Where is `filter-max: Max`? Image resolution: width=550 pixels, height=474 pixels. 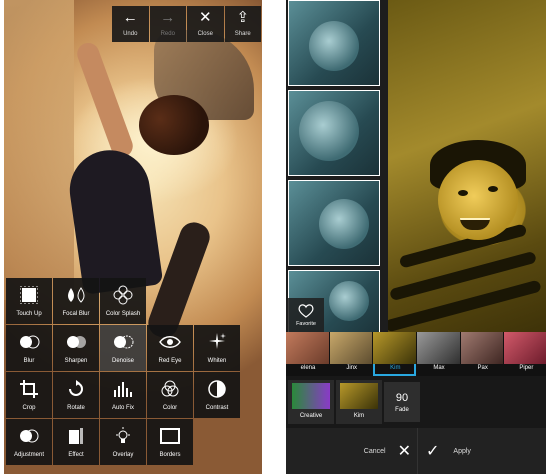
filter-max: Max is located at coordinates (438, 354).